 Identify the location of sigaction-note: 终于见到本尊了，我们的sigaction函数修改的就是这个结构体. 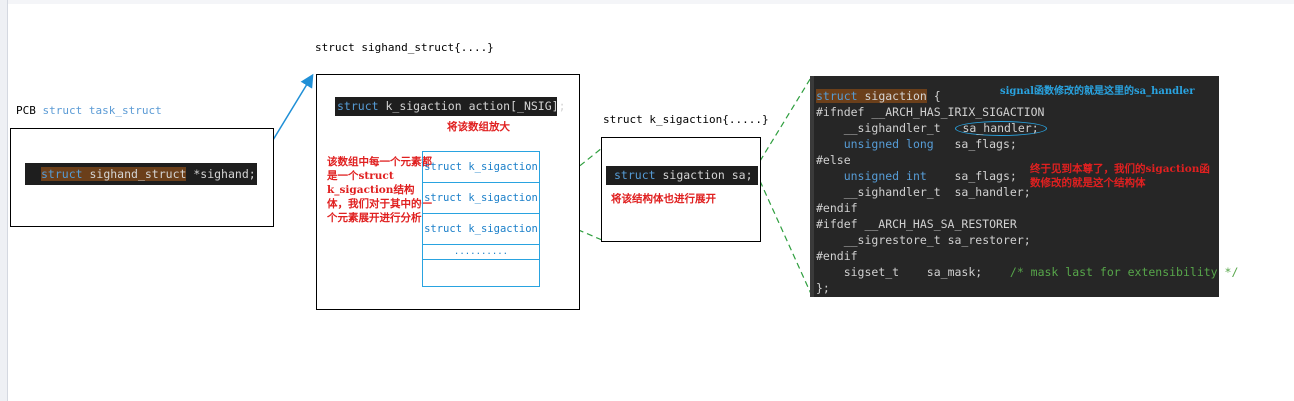
(1120, 176).